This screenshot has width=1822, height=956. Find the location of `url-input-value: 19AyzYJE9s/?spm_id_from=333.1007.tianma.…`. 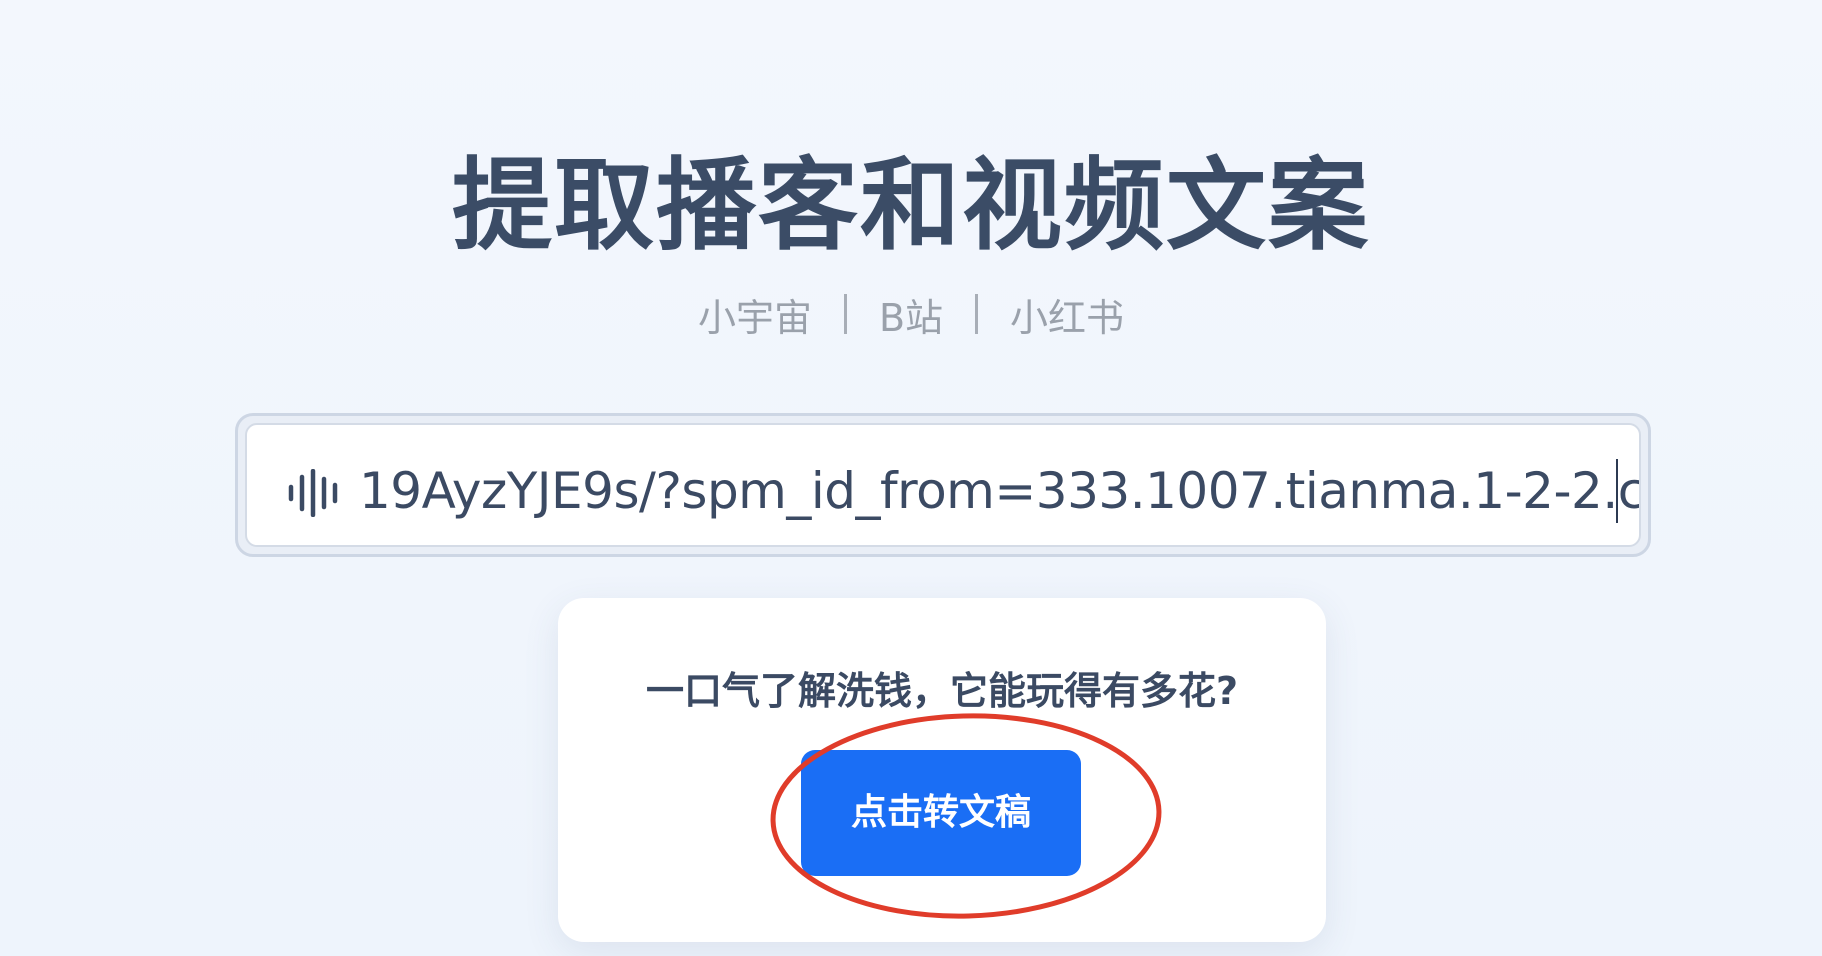

url-input-value: 19AyzYJE9s/?spm_id_from=333.1007.tianma.… is located at coordinates (999, 491).